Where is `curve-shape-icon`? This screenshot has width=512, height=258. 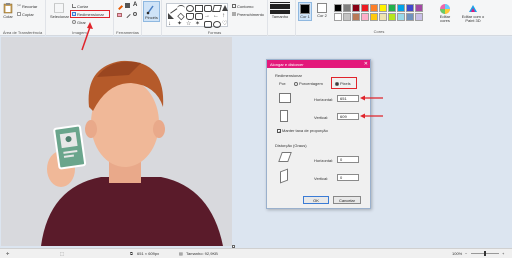 curve-shape-icon is located at coordinates (181, 8).